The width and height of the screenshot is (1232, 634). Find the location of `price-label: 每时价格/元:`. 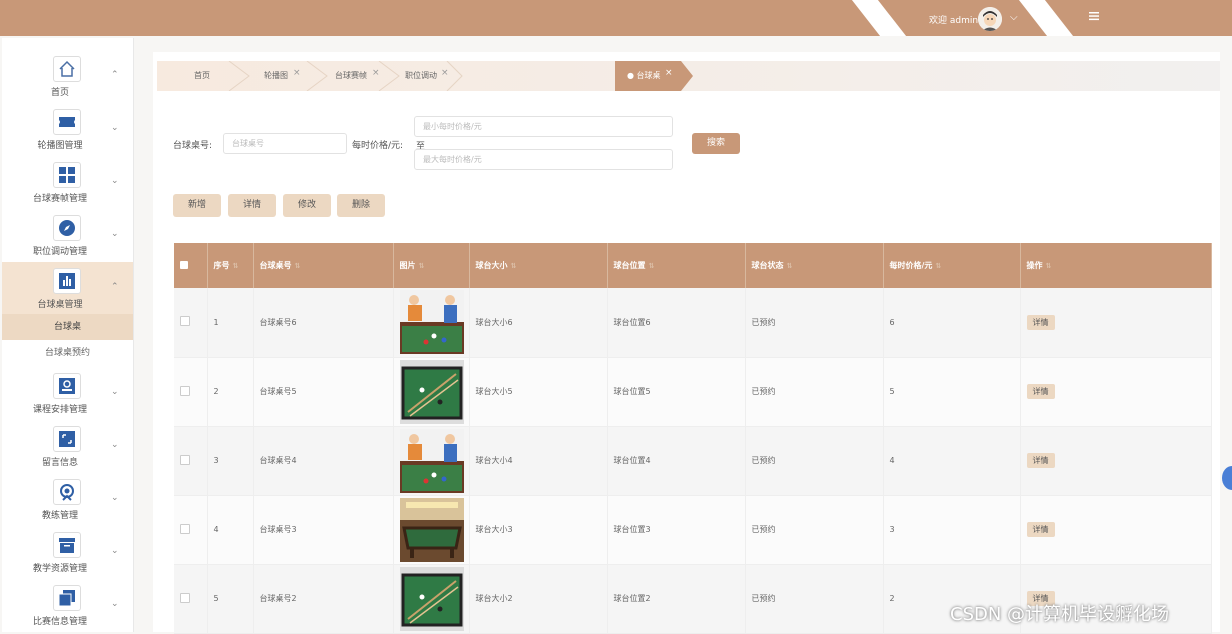

price-label: 每时价格/元: is located at coordinates (378, 146).